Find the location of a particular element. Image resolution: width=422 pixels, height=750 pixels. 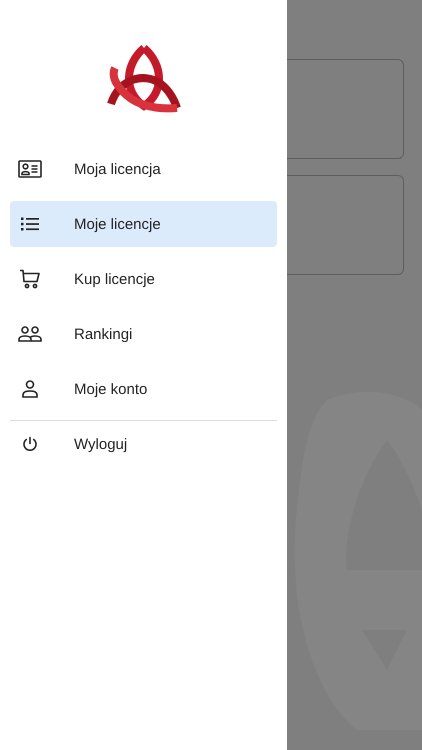

id-card-icon is located at coordinates (30, 169).